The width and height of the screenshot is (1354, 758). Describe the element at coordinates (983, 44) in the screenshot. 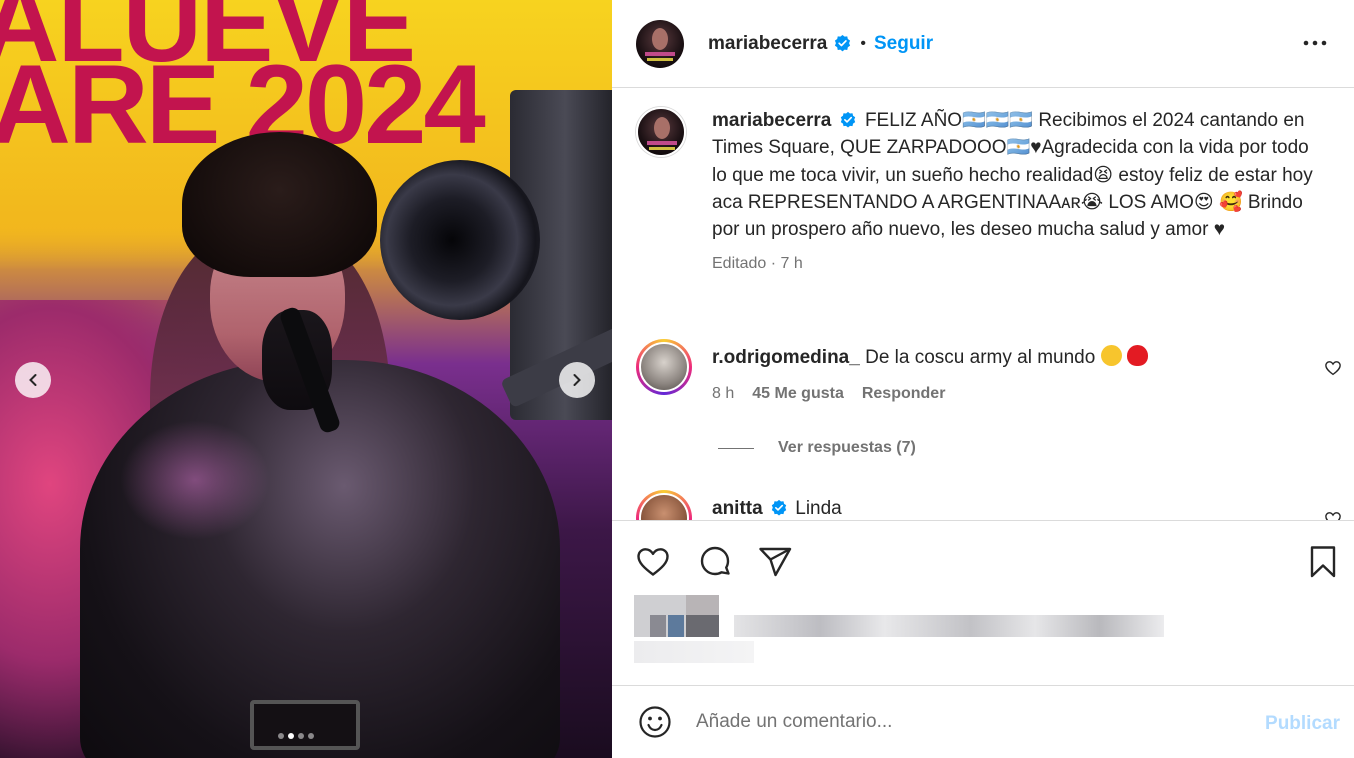

I see `post-header: mariabecerra • Seguir` at that location.